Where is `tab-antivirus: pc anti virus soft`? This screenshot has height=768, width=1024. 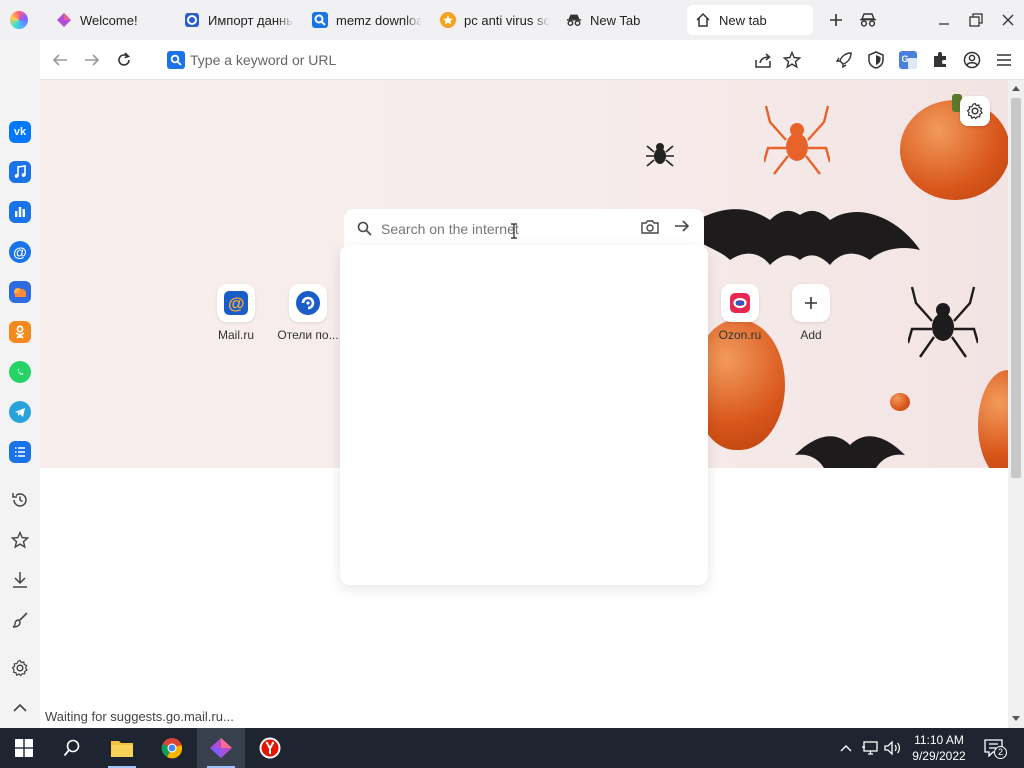 tab-antivirus: pc anti virus soft is located at coordinates (495, 20).